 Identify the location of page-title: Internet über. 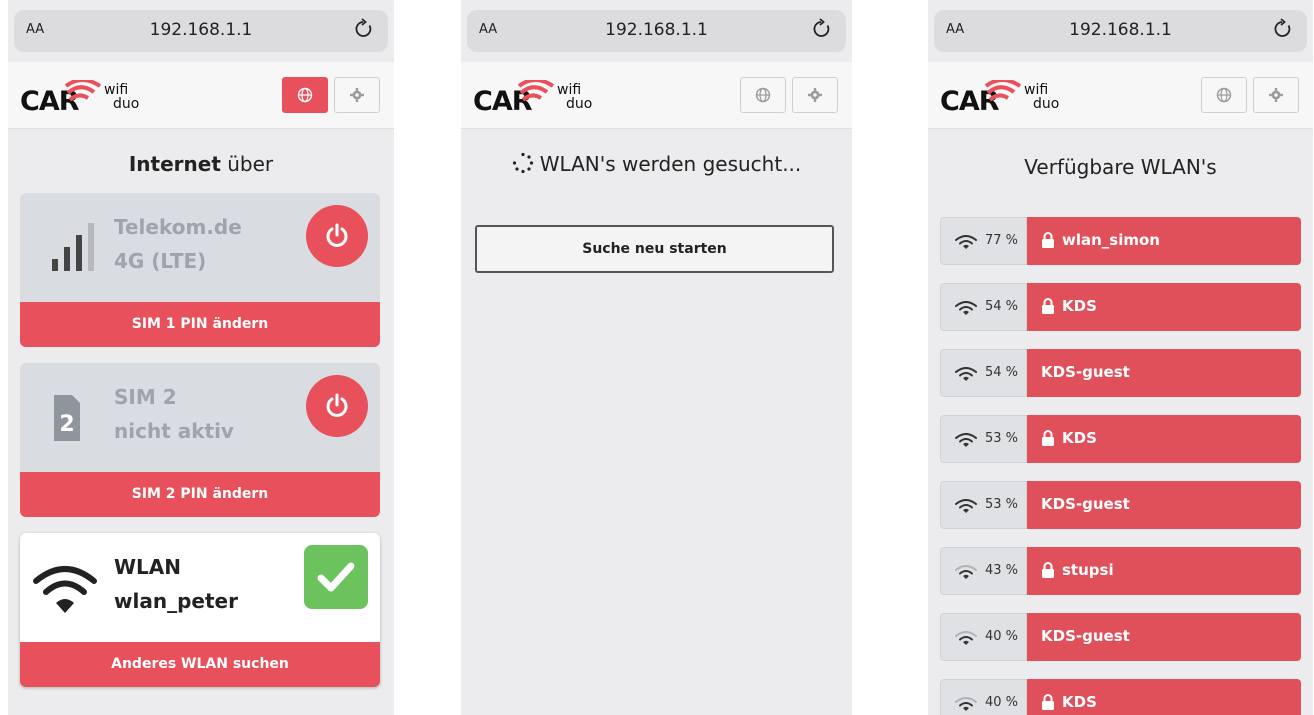
(201, 164).